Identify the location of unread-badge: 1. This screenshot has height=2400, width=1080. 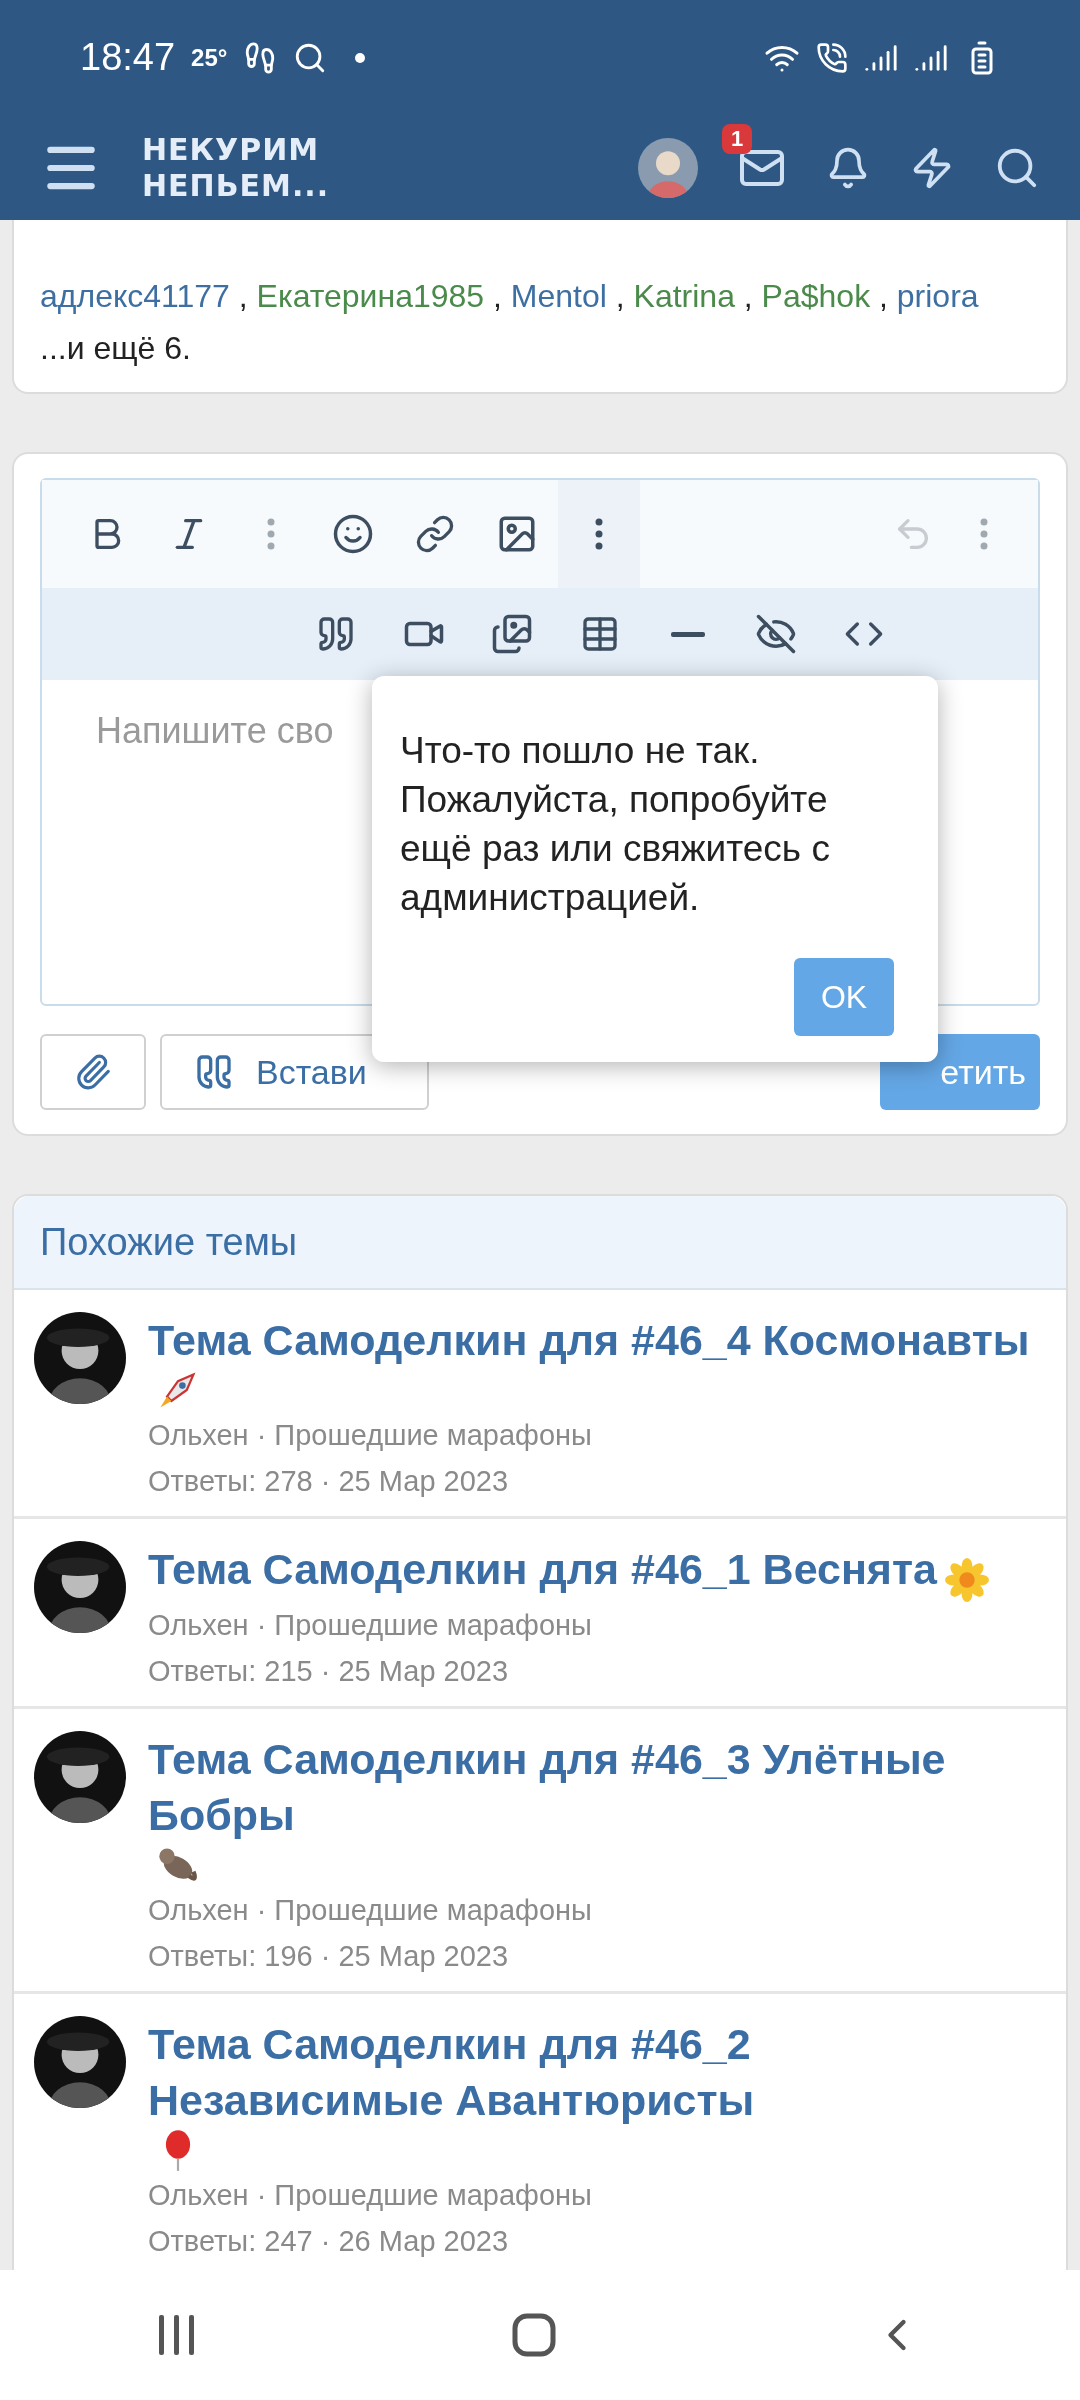
(737, 138).